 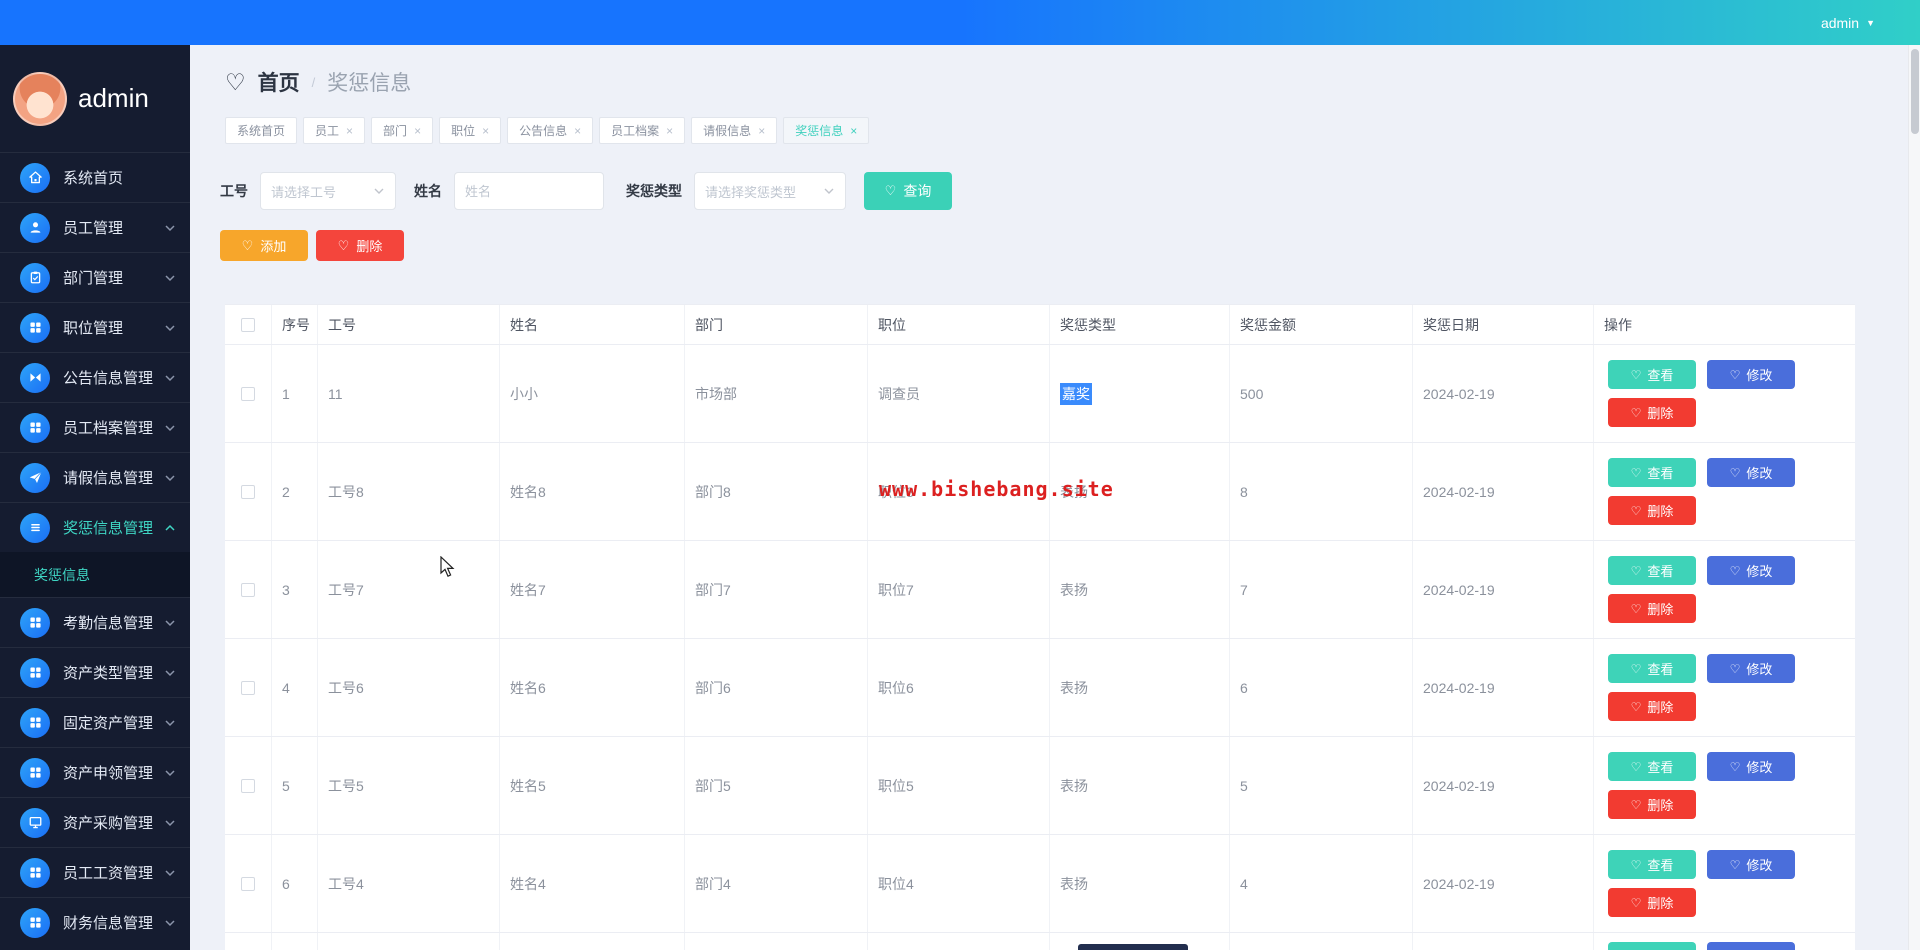 What do you see at coordinates (1840, 22) in the screenshot?
I see `username: admin` at bounding box center [1840, 22].